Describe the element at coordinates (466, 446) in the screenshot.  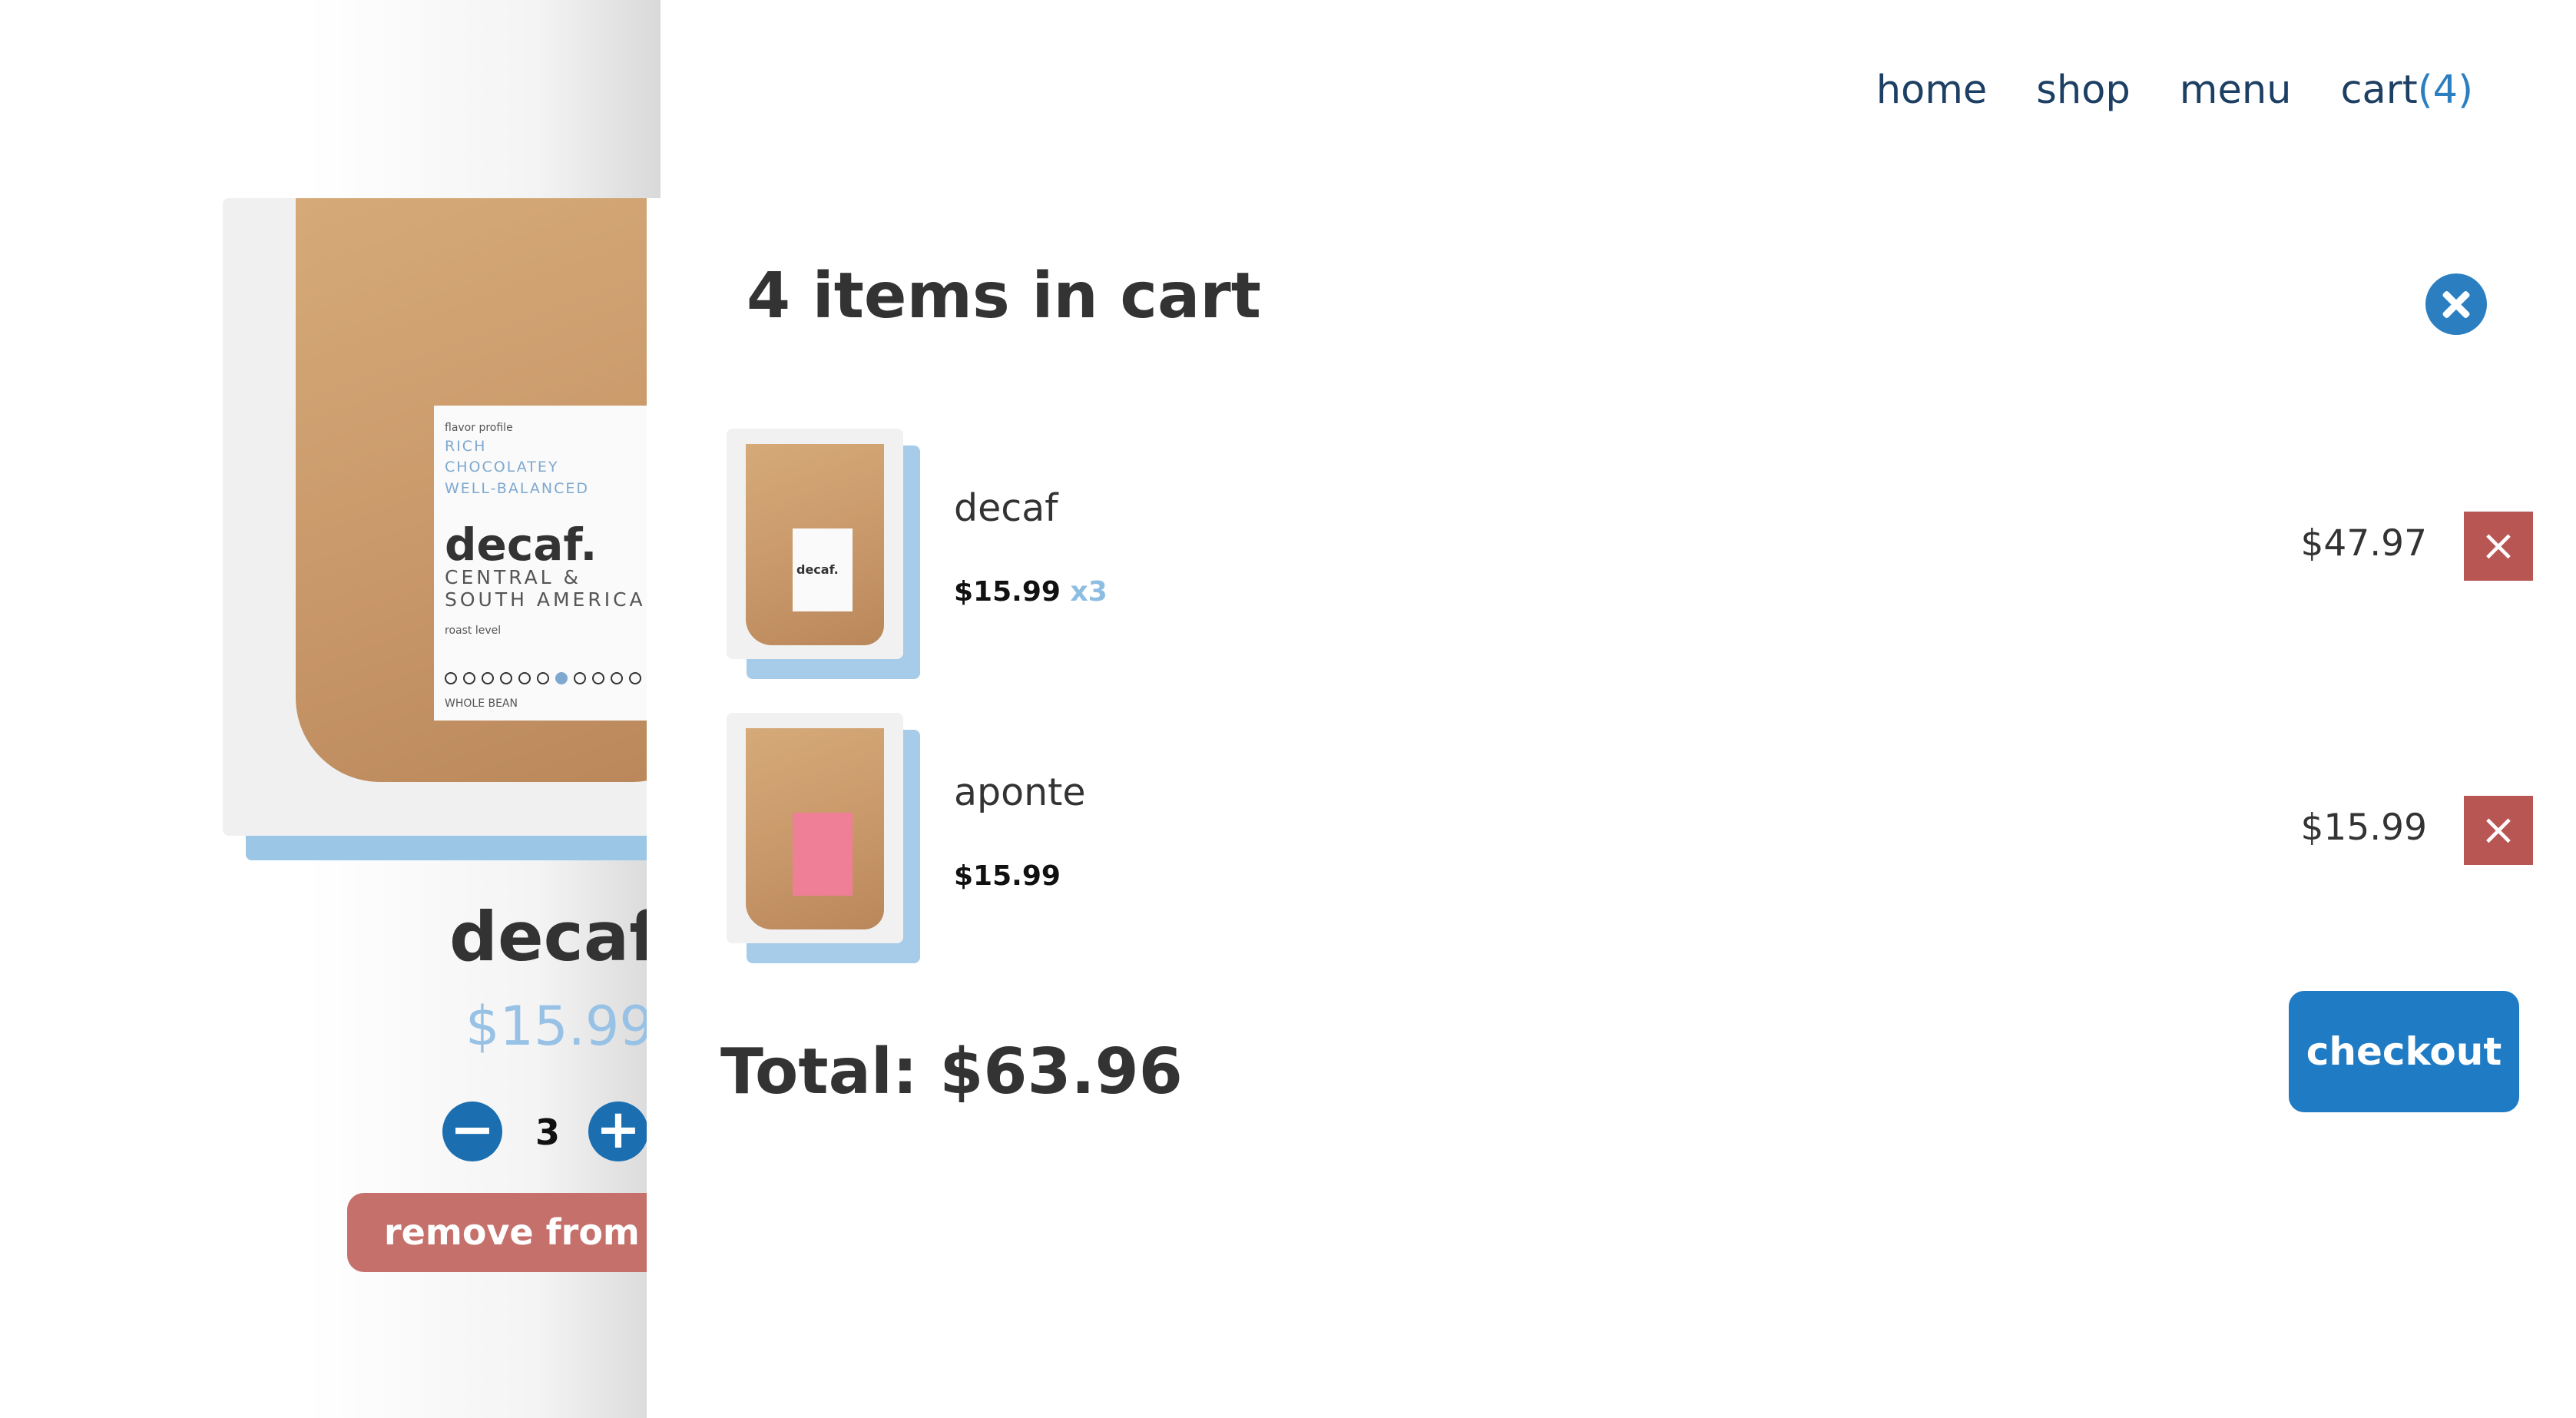
I see `bag-flavor-note: RICH` at that location.